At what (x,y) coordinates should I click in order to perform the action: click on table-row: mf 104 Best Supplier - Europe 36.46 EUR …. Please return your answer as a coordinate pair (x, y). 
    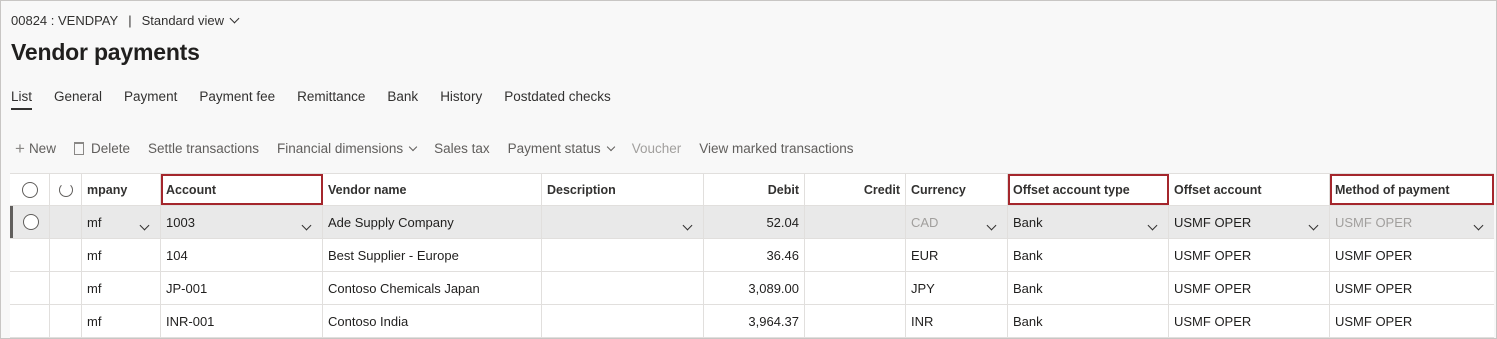
    Looking at the image, I should click on (752, 255).